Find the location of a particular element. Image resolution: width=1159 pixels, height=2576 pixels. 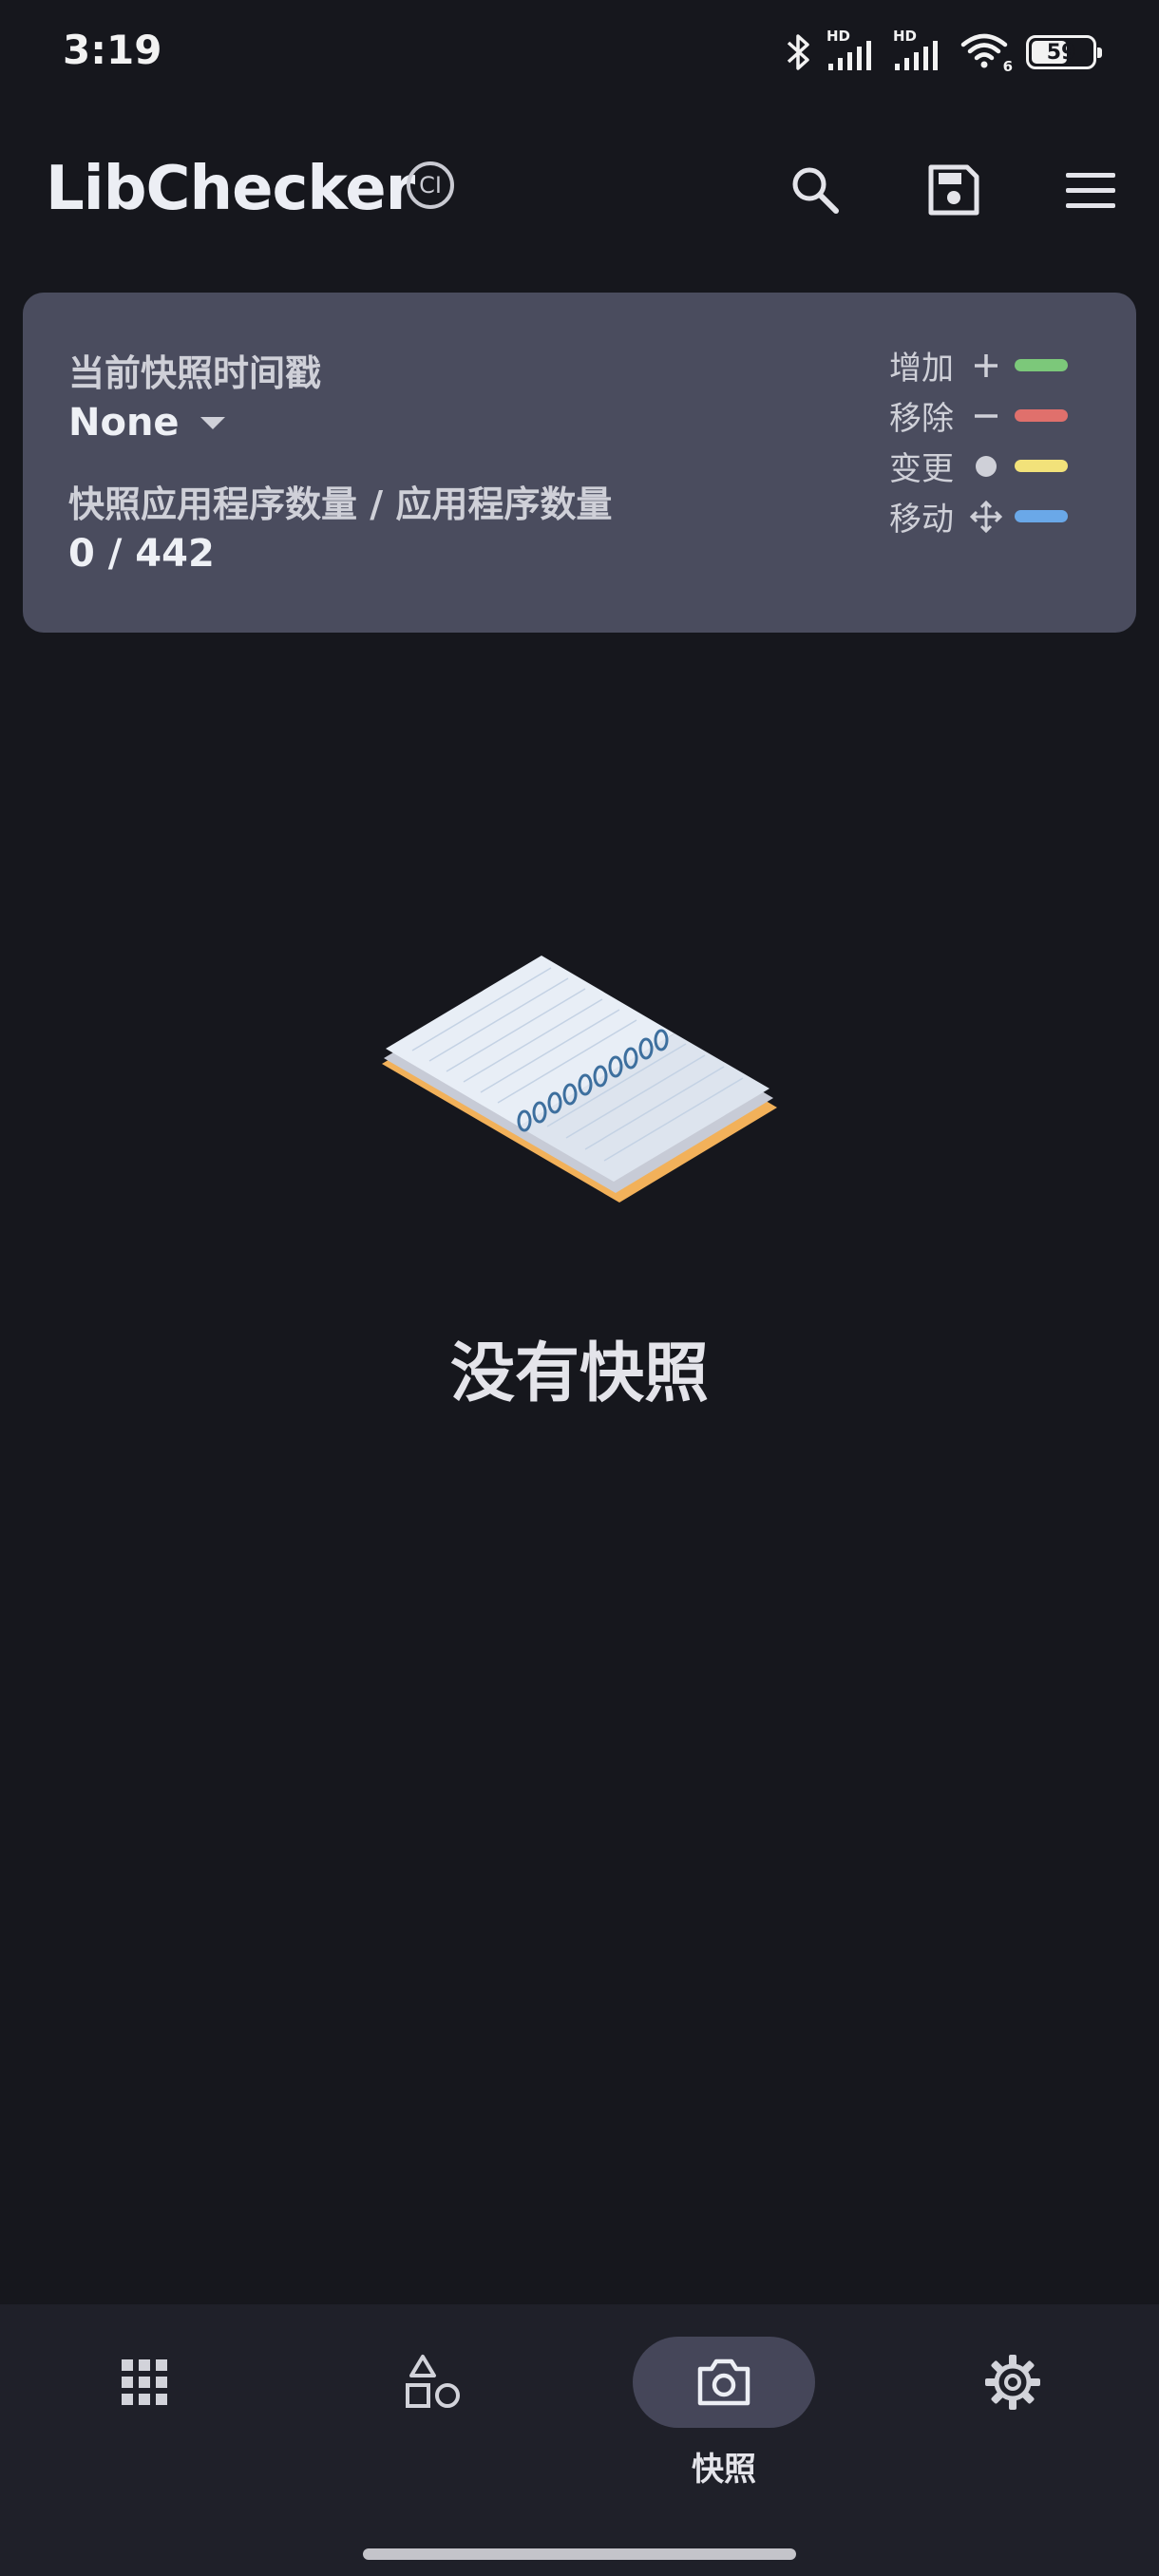

diff-legend: 增加 移除 变更 移动 is located at coordinates (984, 440).